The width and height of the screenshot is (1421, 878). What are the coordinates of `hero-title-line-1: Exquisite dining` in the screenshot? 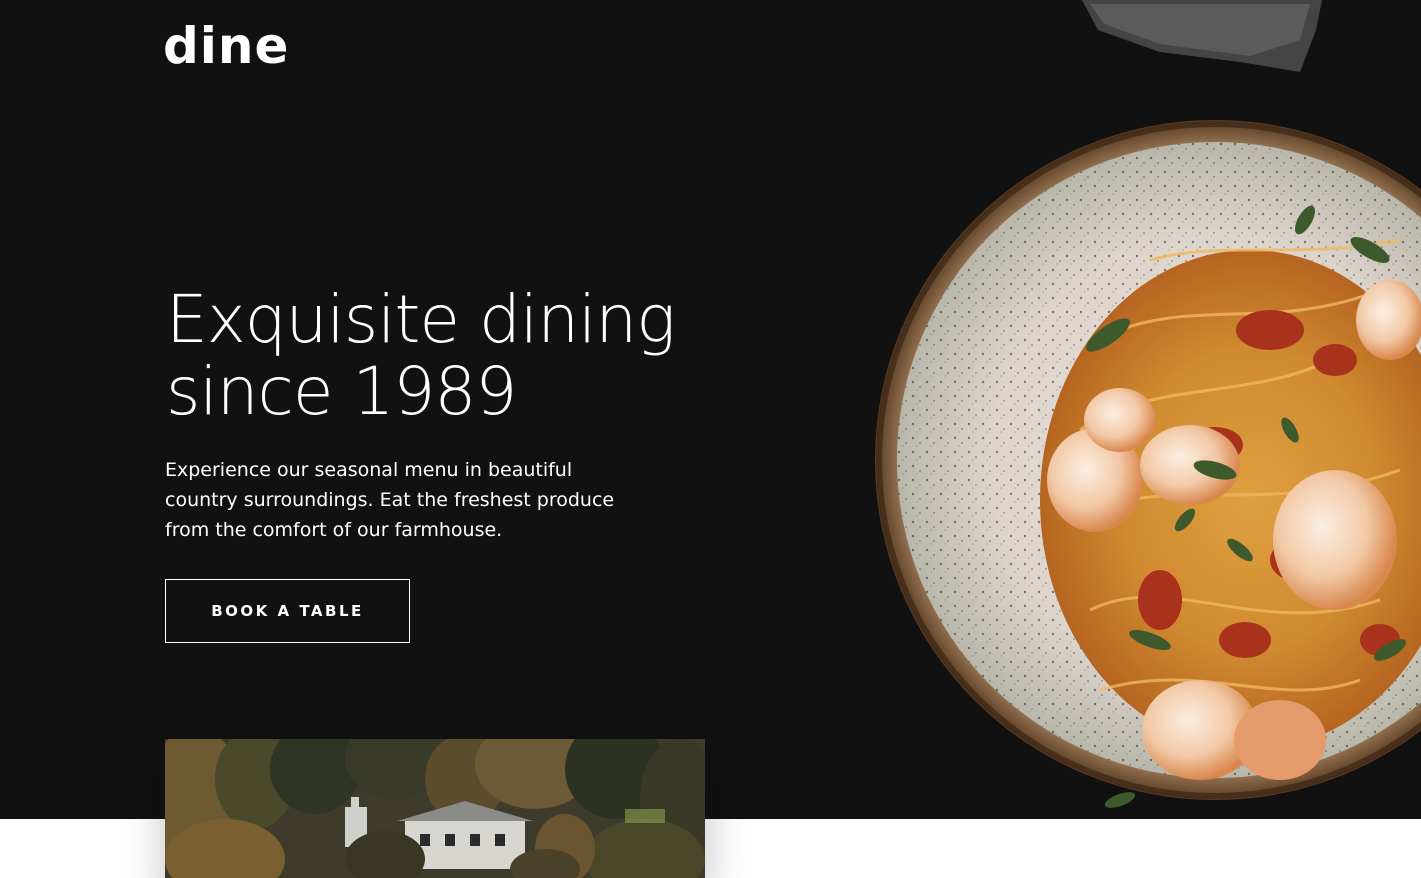 It's located at (421, 319).